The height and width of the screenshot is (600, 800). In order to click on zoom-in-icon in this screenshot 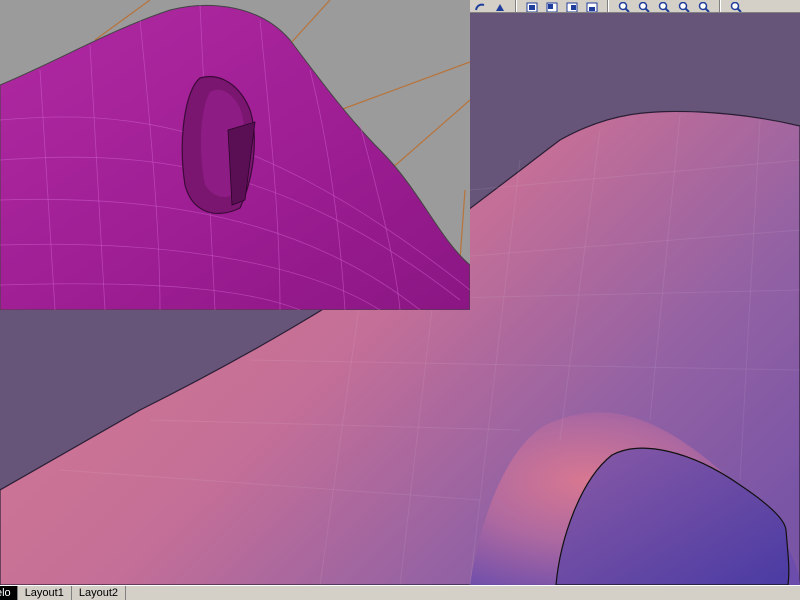, I will do `click(624, 6)`.